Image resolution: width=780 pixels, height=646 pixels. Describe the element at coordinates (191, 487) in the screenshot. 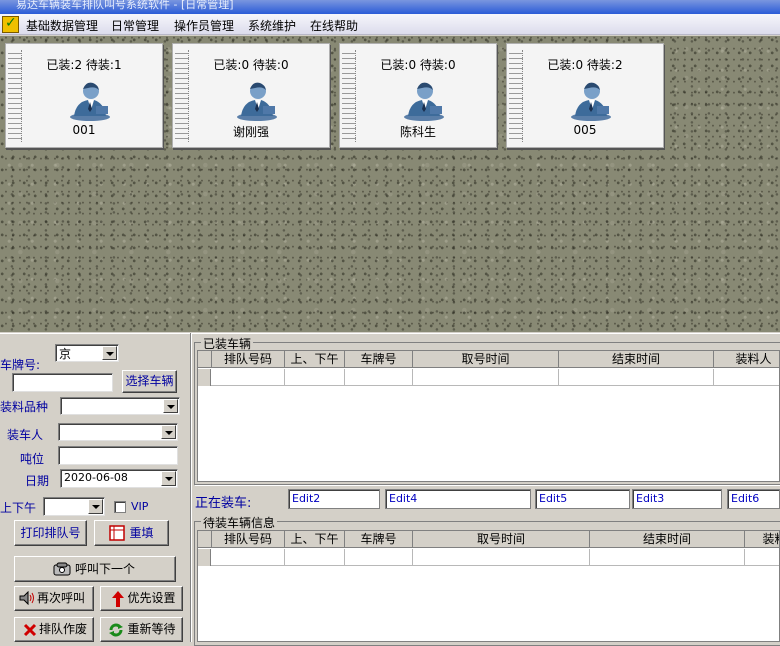

I see `vertical-divider` at that location.